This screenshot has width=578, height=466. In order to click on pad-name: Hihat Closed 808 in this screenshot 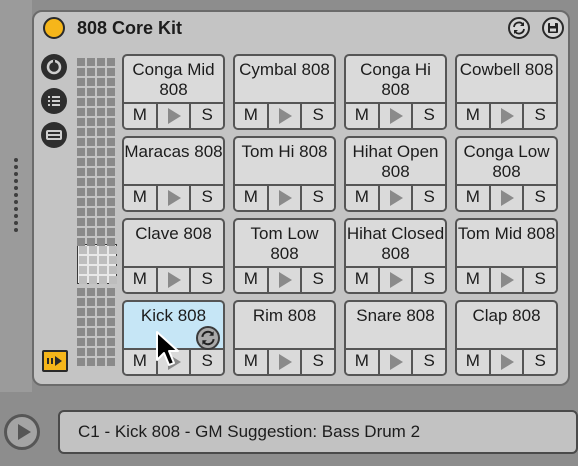, I will do `click(395, 243)`.